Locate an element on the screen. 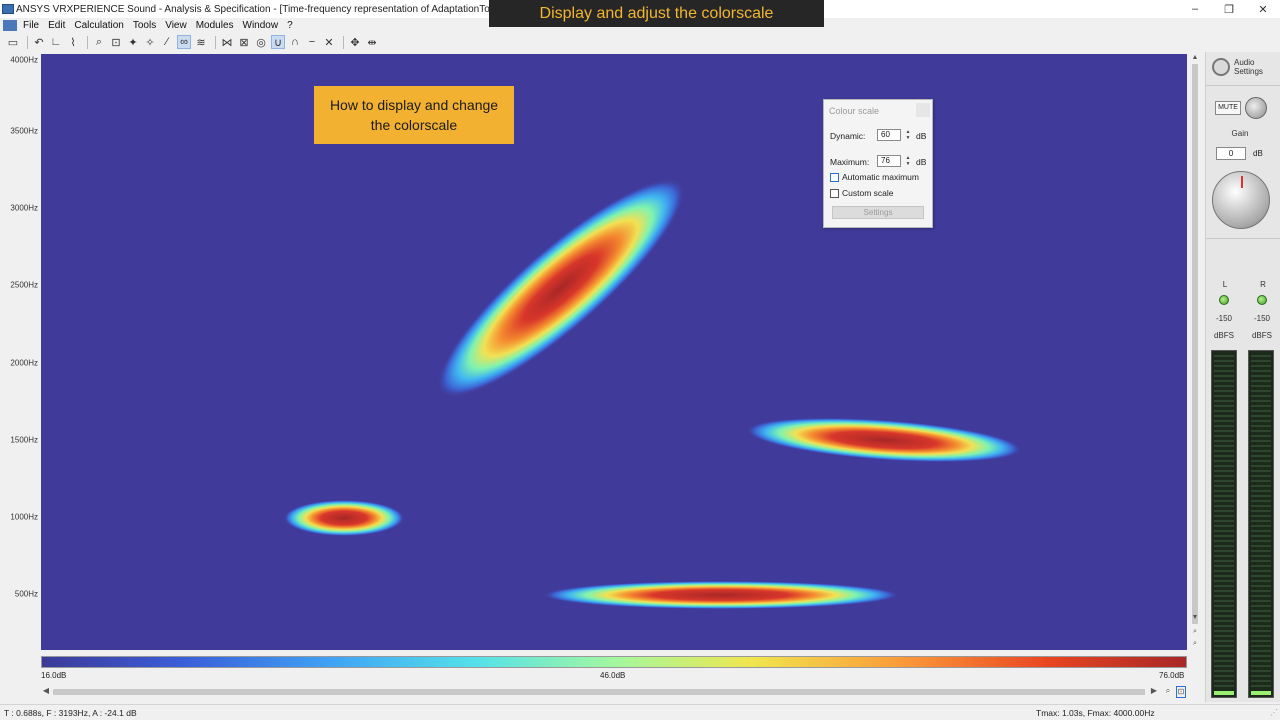  maximum-spinner: ▲ ▼ is located at coordinates (908, 161).